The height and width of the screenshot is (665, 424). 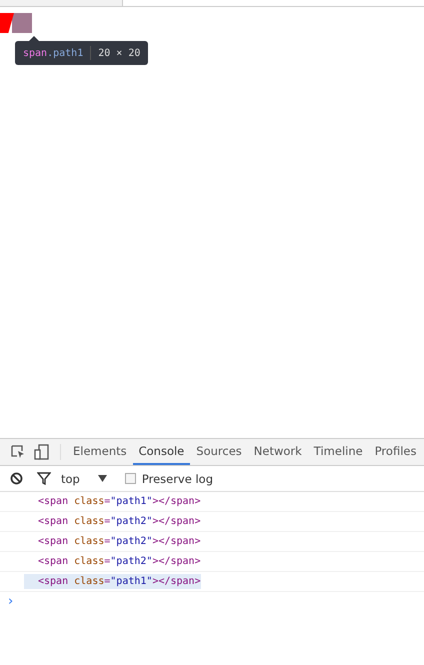 What do you see at coordinates (65, 53) in the screenshot?
I see `tooltip-class: .path1` at bounding box center [65, 53].